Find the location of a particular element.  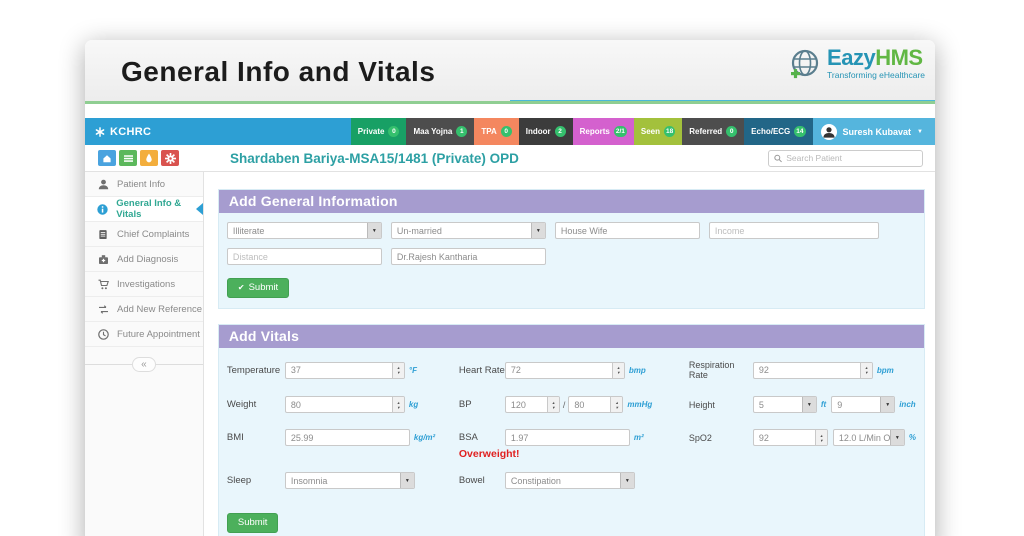

cart-icon is located at coordinates (103, 284).